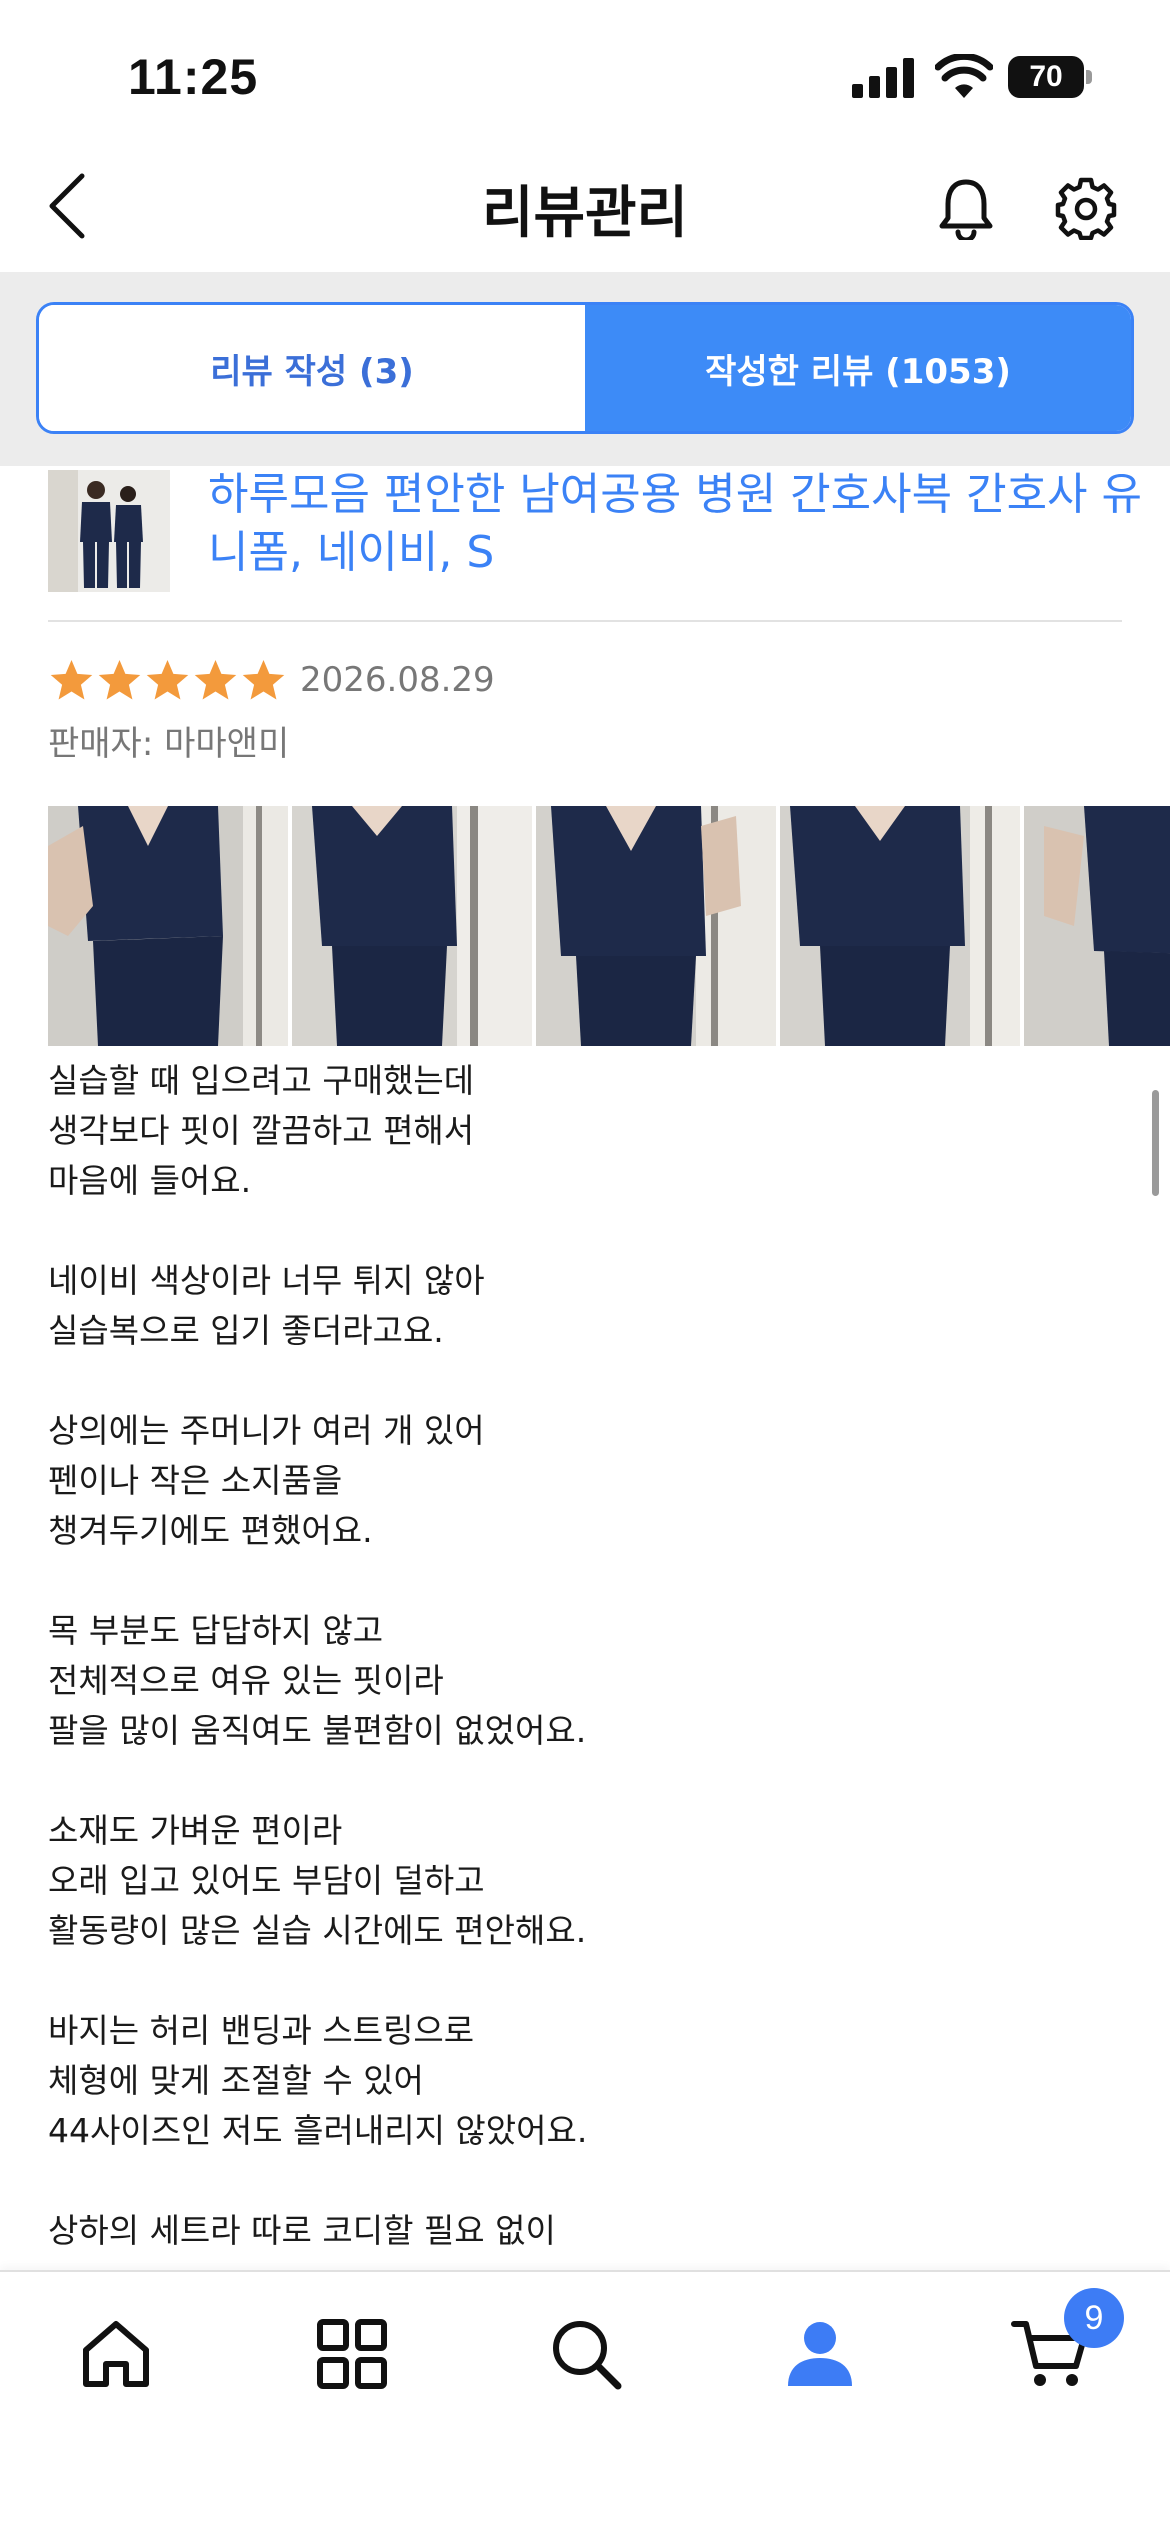 This screenshot has width=1170, height=2532. I want to click on cart-badge: 9, so click(1094, 2318).